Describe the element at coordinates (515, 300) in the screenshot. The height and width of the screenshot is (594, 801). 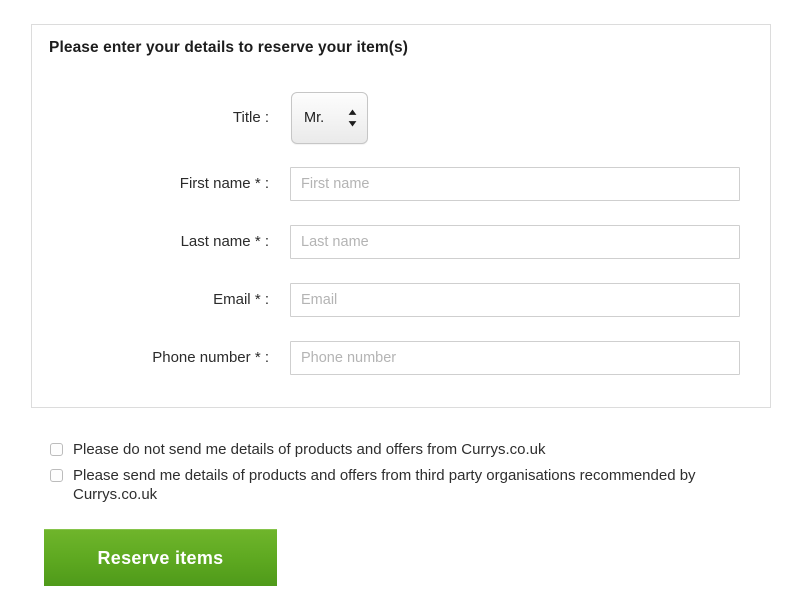
I see `email-input` at that location.